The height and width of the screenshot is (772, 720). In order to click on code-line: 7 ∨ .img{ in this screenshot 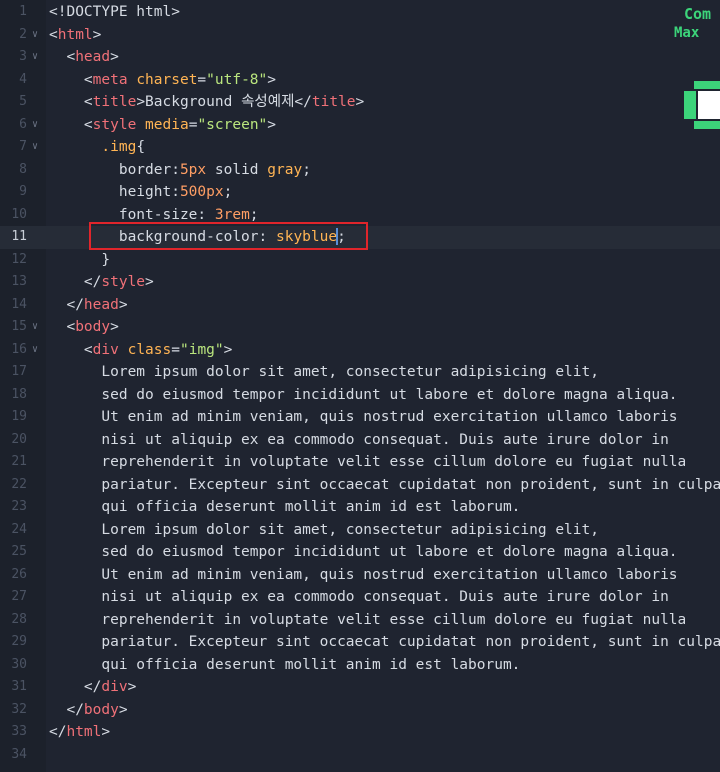, I will do `click(360, 147)`.